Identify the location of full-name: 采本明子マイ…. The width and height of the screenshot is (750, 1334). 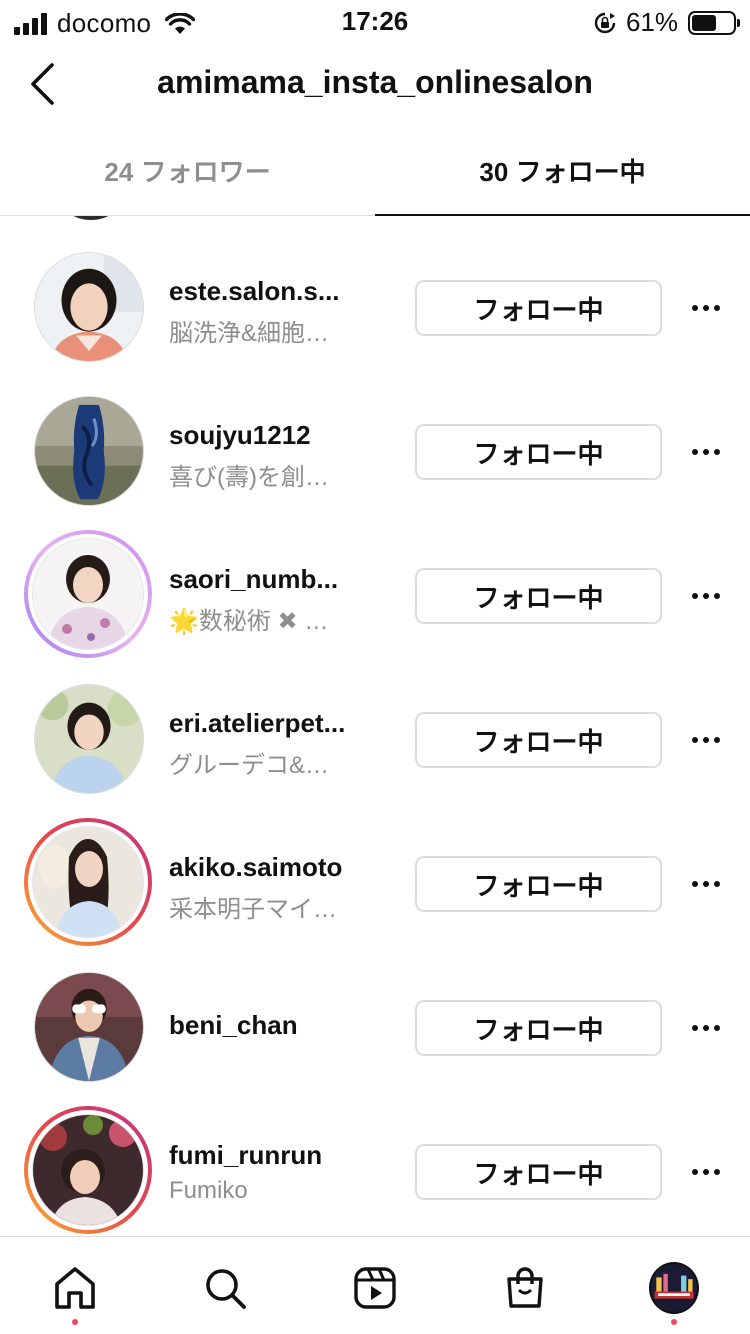
(253, 909).